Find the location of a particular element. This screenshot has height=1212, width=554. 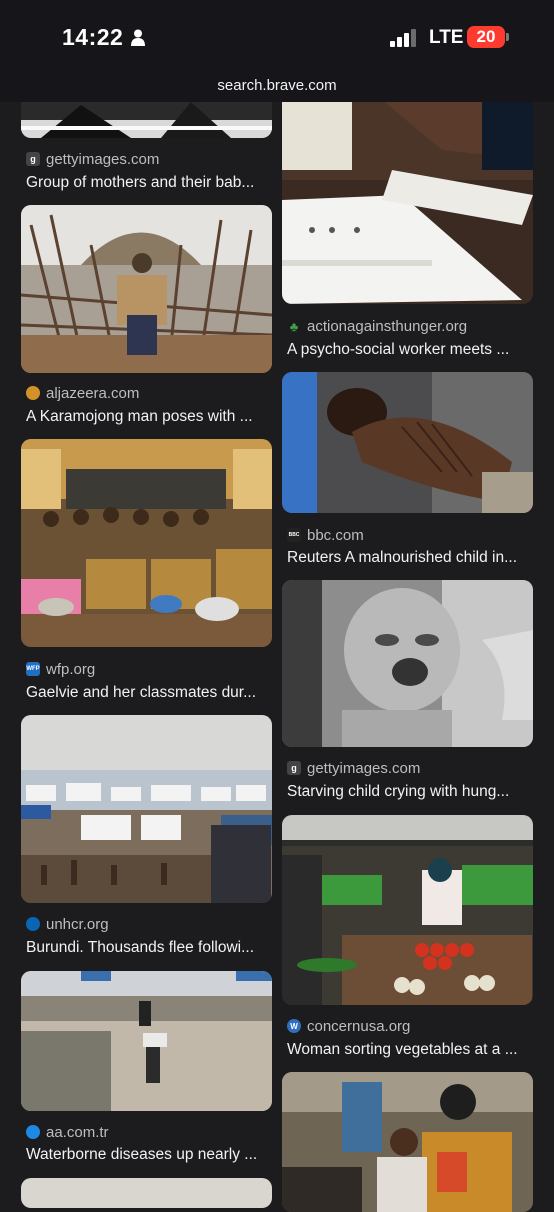

battery-level: 20 is located at coordinates (486, 36).